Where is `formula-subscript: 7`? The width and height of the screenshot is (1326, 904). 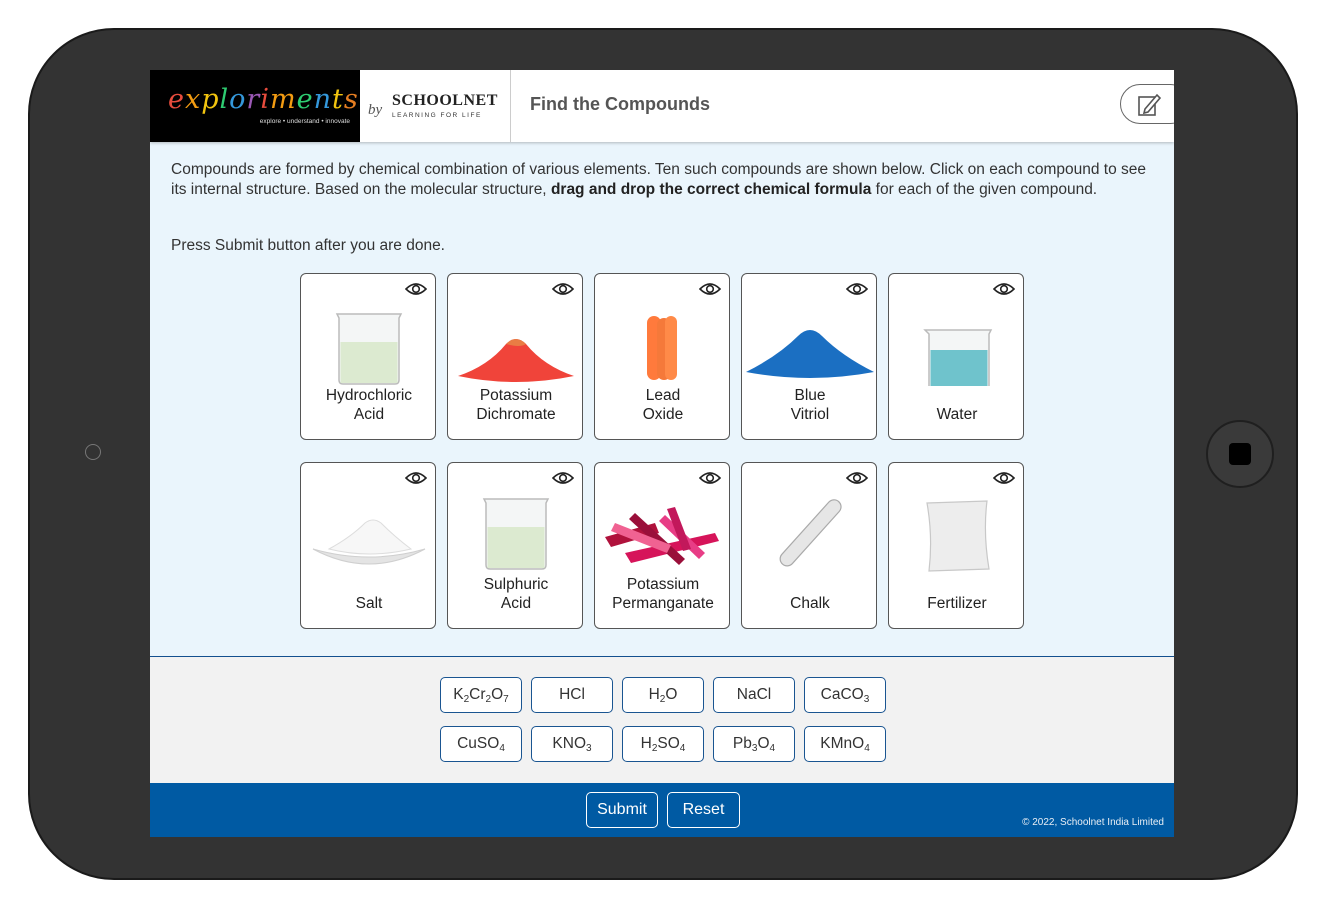 formula-subscript: 7 is located at coordinates (506, 699).